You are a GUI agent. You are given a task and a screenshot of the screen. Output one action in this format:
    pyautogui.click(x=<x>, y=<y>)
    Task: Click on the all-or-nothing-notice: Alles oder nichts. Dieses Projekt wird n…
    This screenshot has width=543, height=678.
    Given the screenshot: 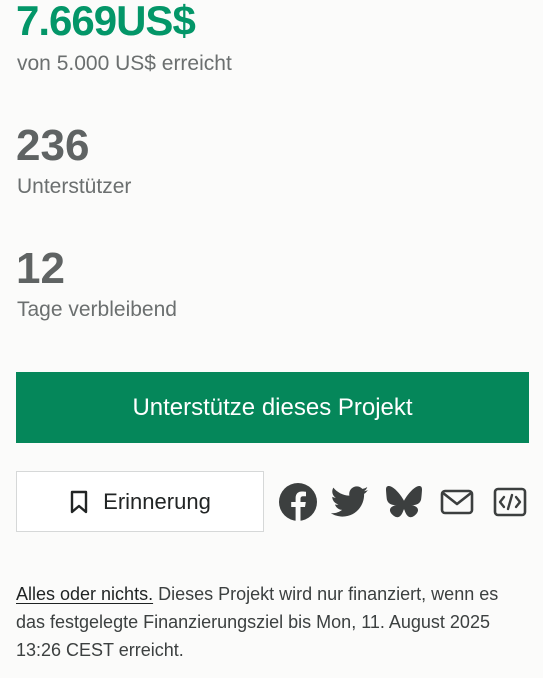 What is the action you would take?
    pyautogui.click(x=266, y=622)
    